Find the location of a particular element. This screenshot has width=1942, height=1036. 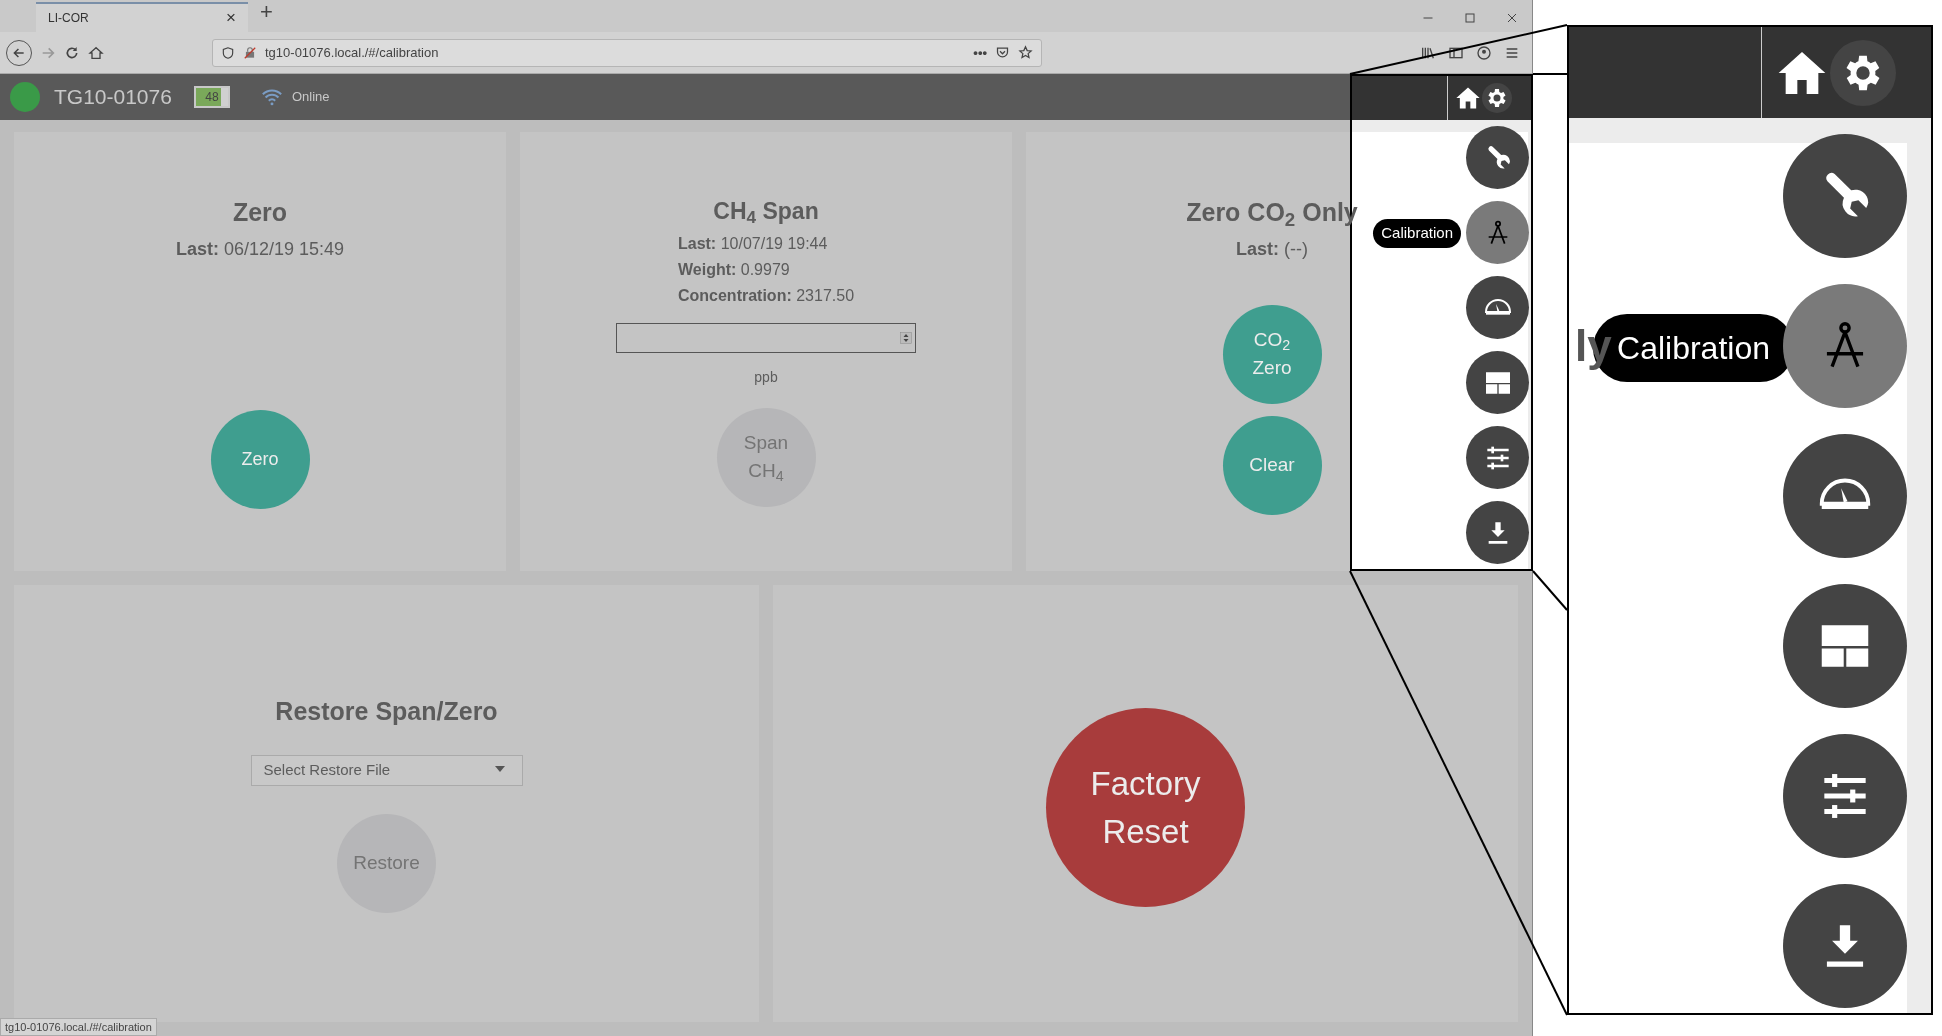

page-actions-button: ••• is located at coordinates (980, 52).